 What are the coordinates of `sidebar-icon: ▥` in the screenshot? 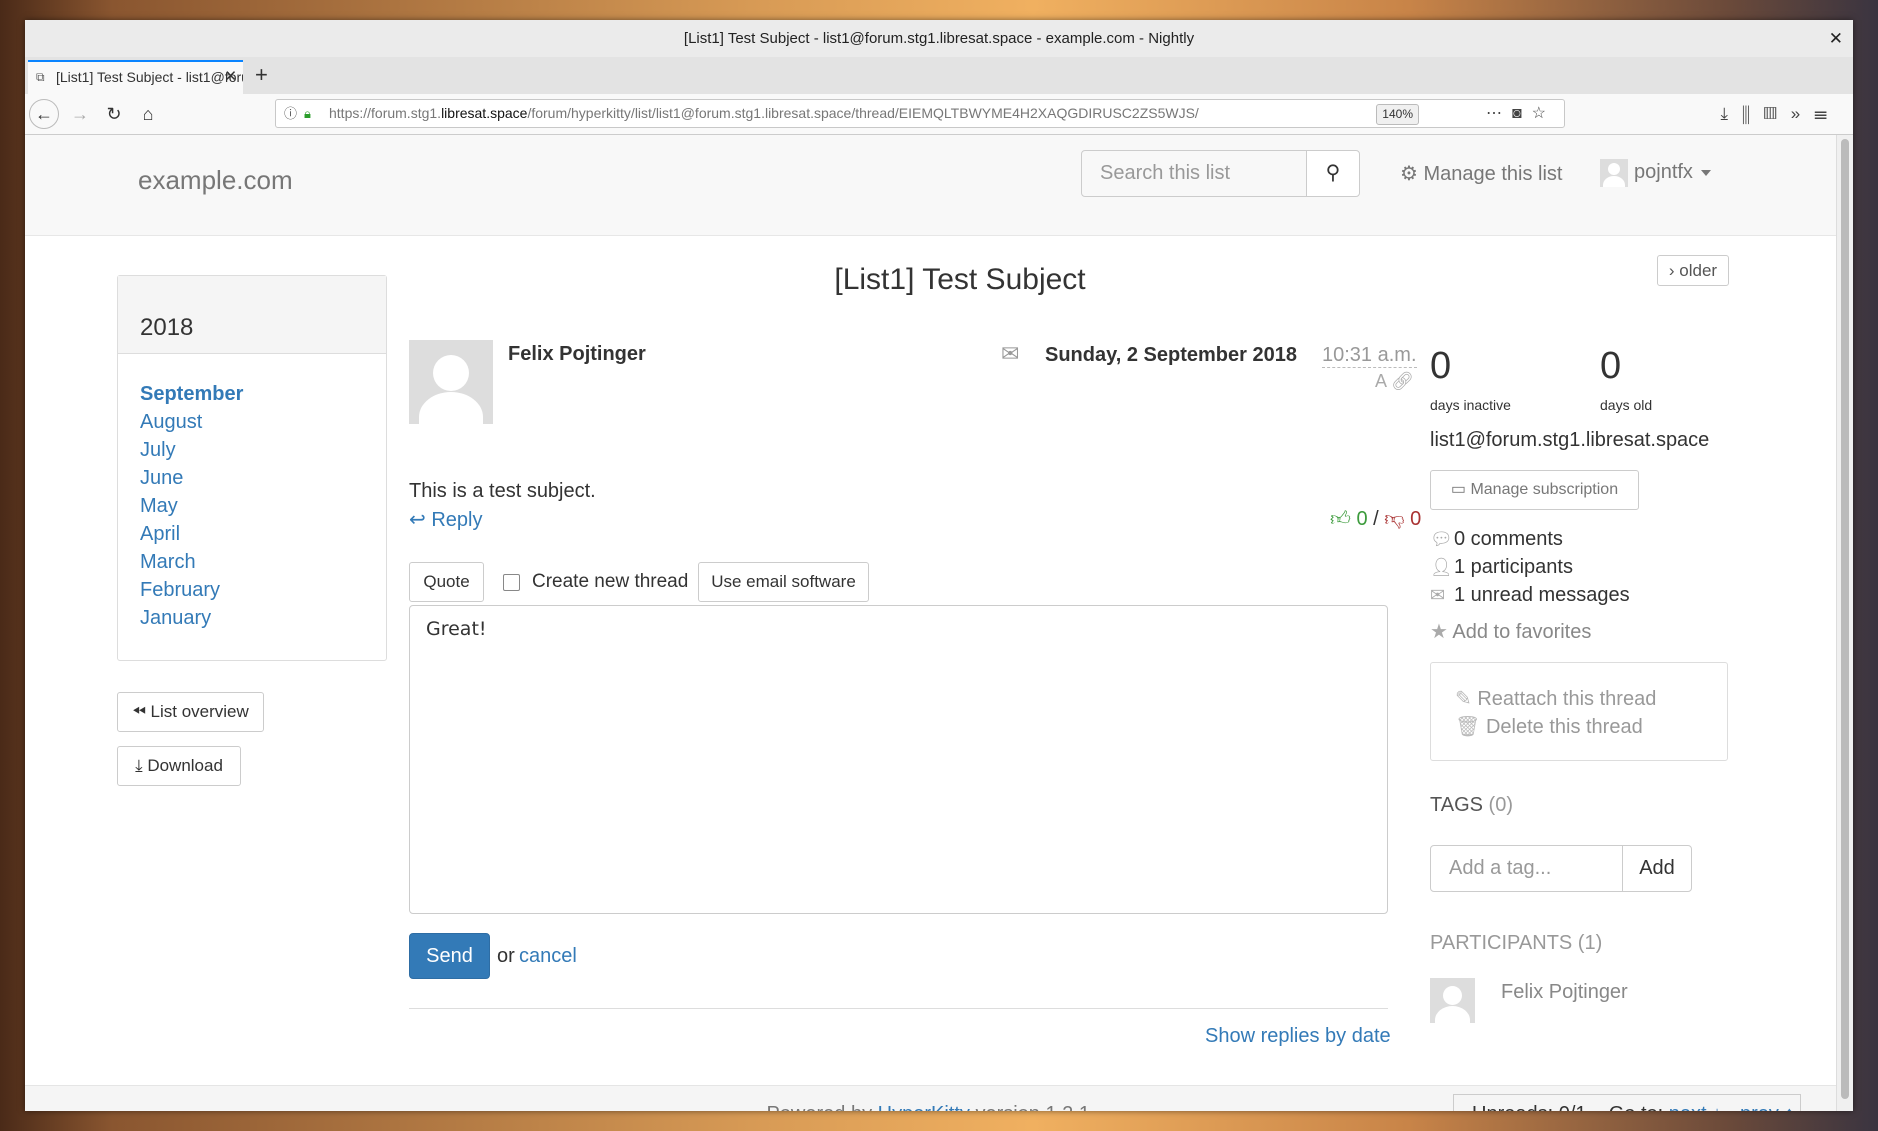 It's located at (1777, 113).